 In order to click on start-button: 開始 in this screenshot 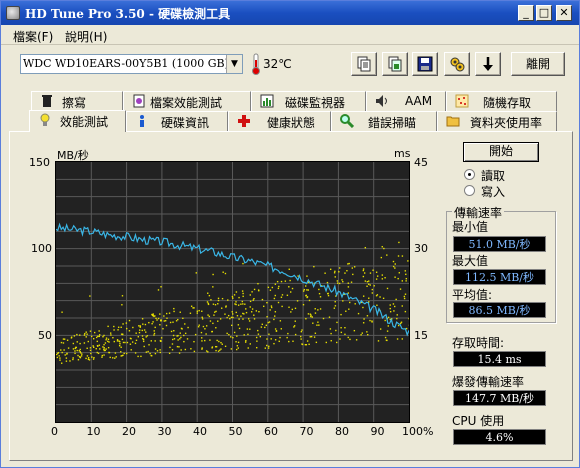, I will do `click(501, 152)`.